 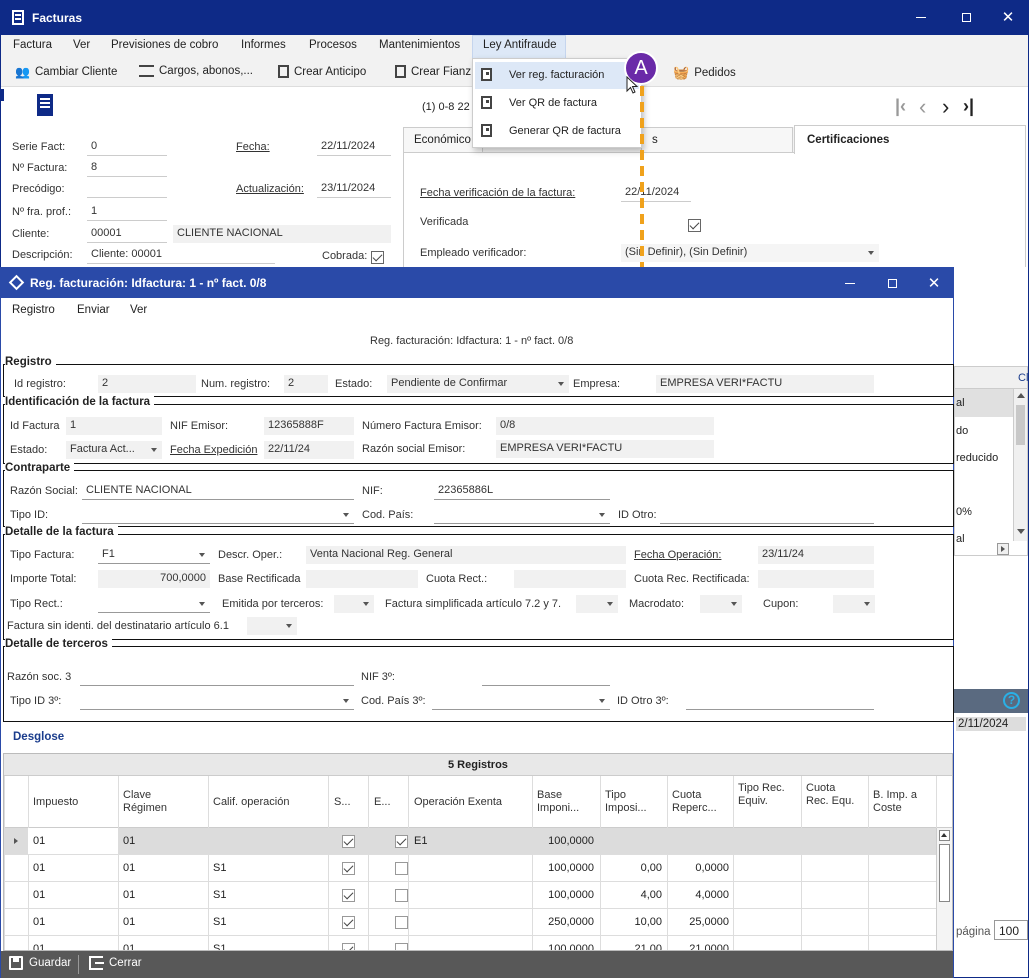 What do you see at coordinates (66, 72) in the screenshot?
I see `cambiar-cliente-button: 👥 Cambiar Cliente` at bounding box center [66, 72].